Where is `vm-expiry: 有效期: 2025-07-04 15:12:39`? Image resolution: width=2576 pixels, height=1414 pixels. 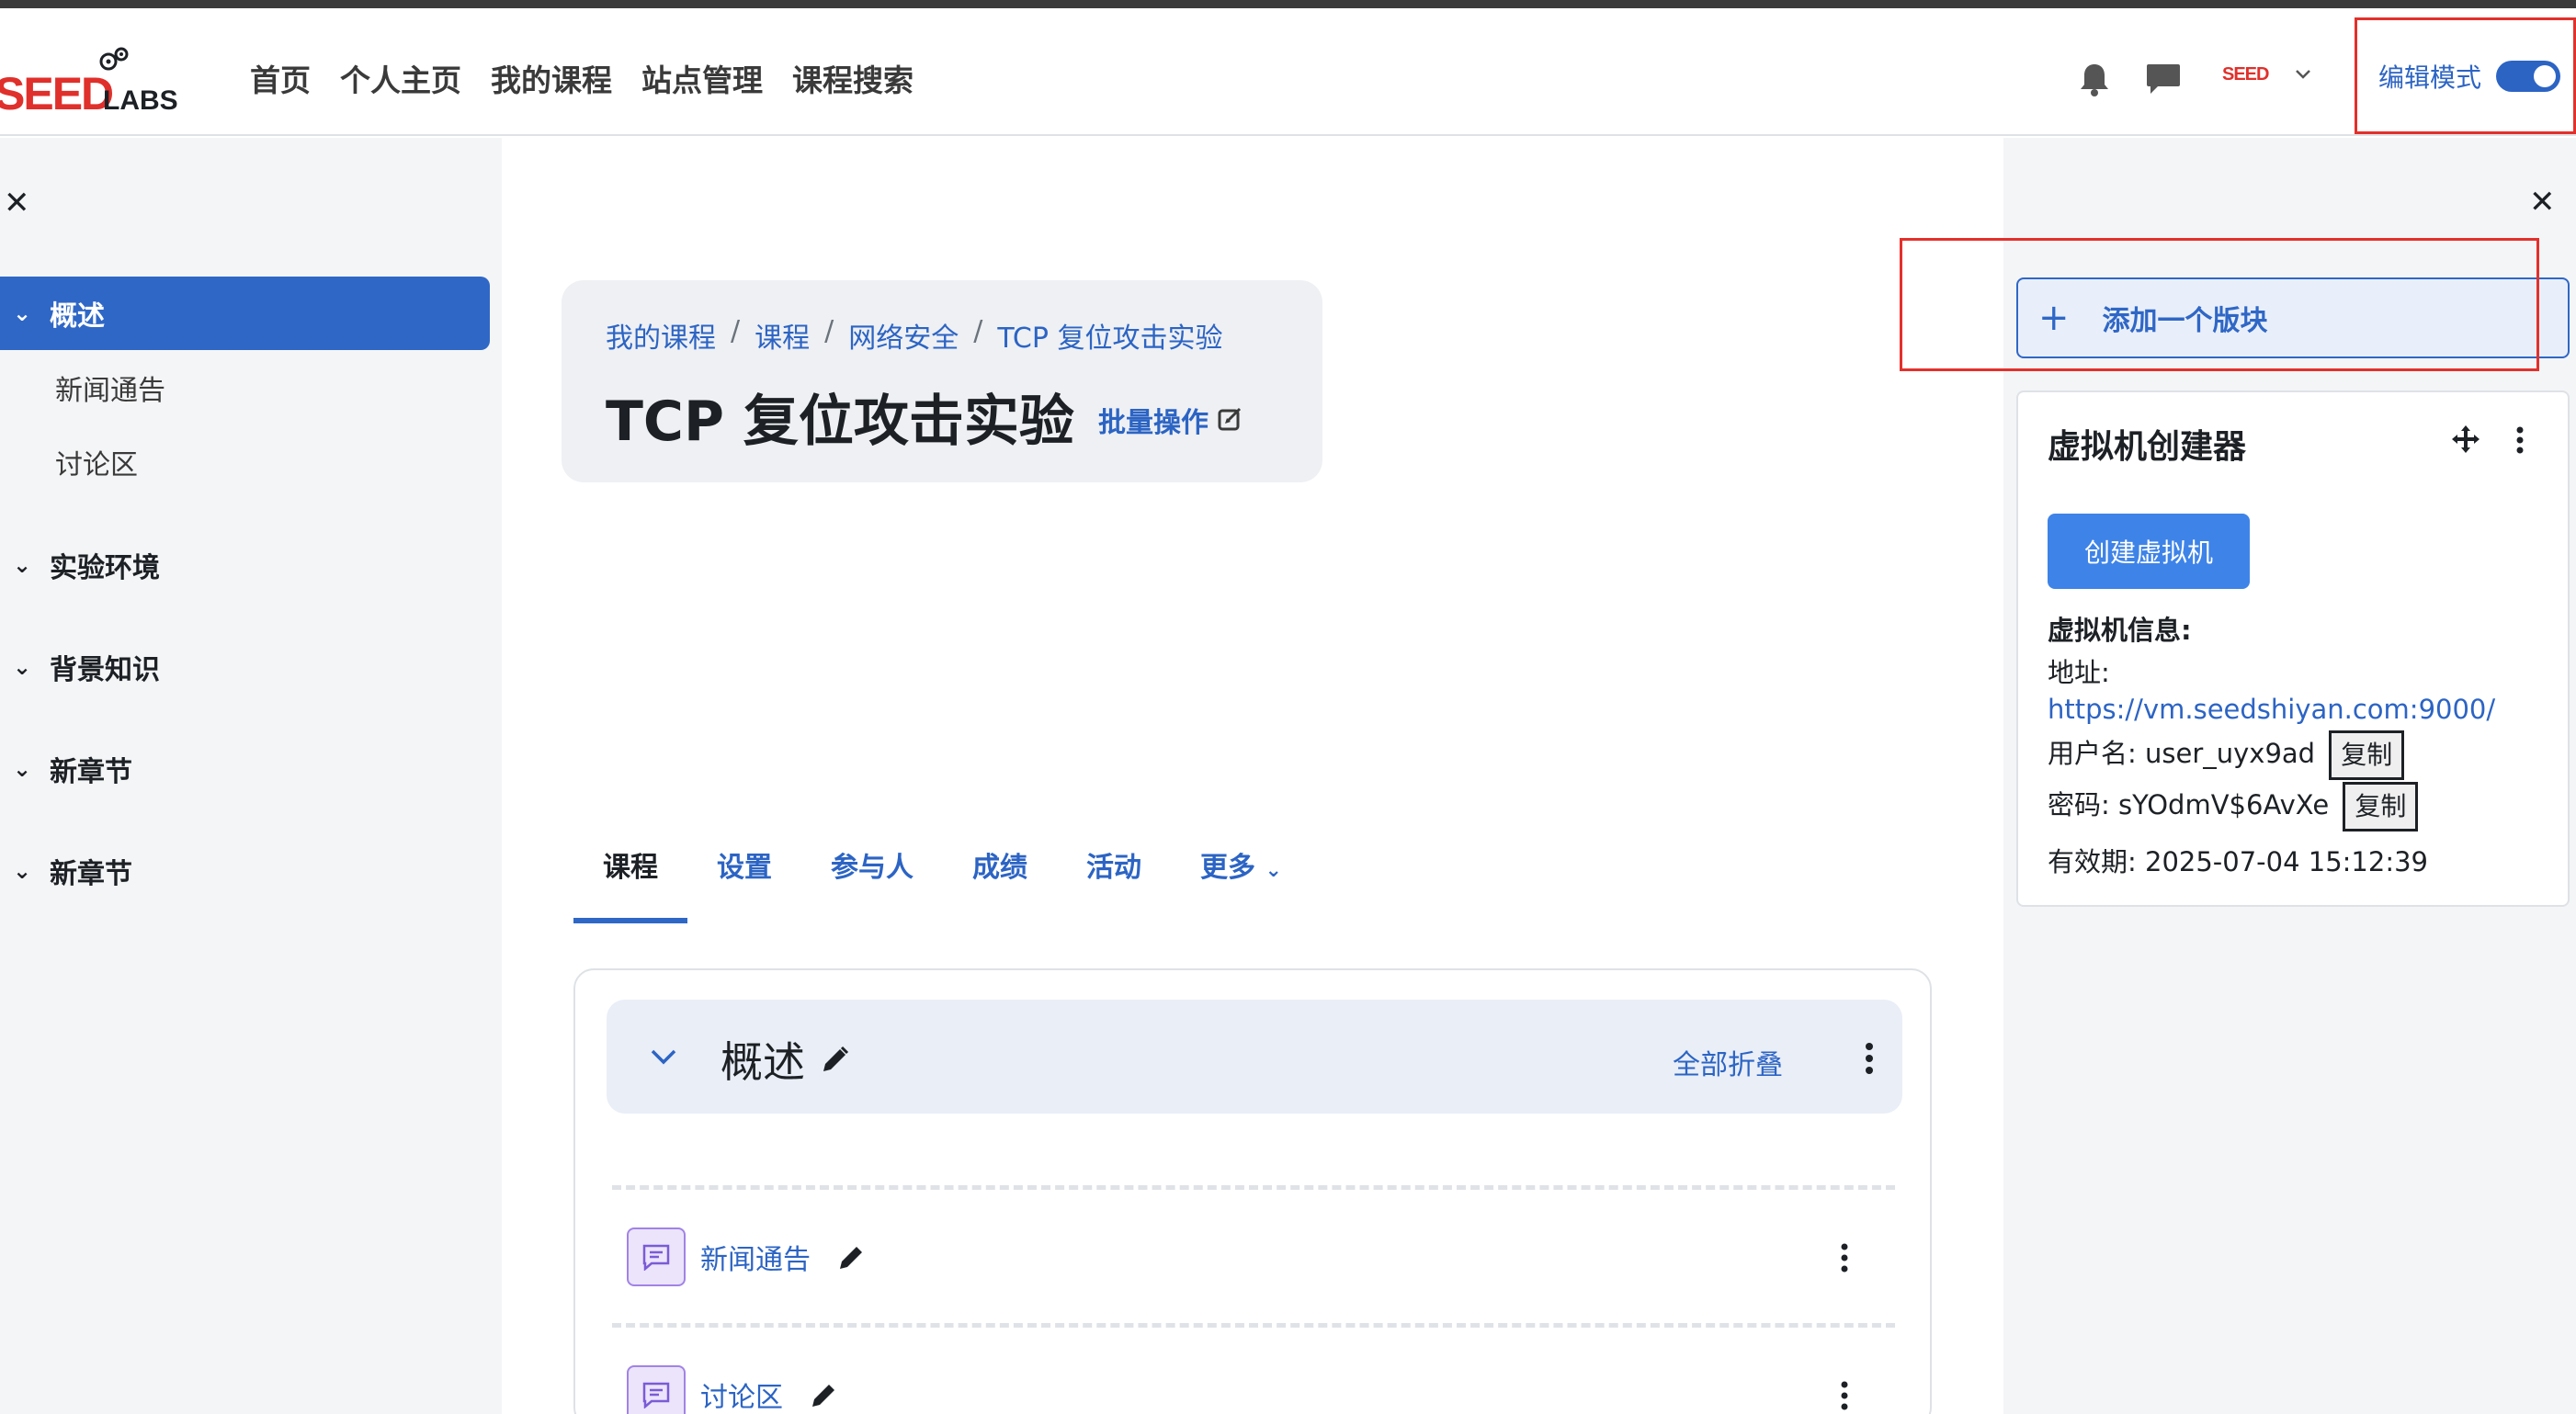 vm-expiry: 有效期: 2025-07-04 15:12:39 is located at coordinates (2238, 861).